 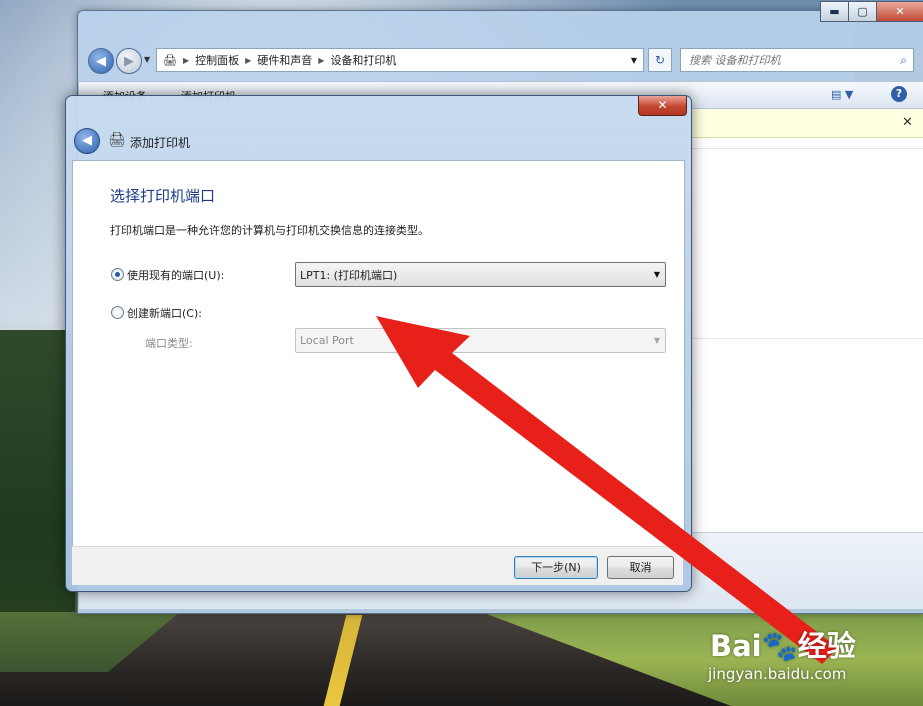 What do you see at coordinates (783, 646) in the screenshot?
I see `watermark-logo: Bai🐾经验` at bounding box center [783, 646].